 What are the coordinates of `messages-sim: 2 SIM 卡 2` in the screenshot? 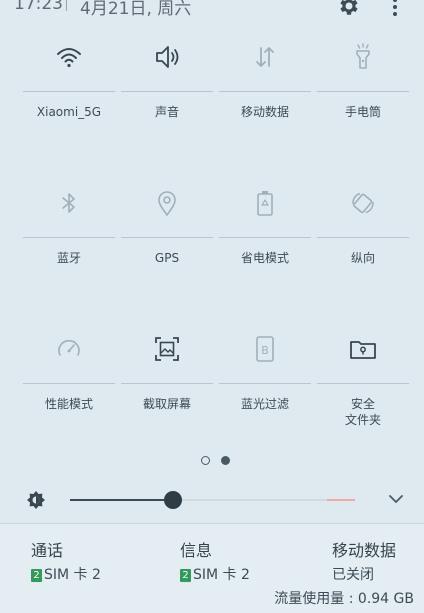 It's located at (215, 574).